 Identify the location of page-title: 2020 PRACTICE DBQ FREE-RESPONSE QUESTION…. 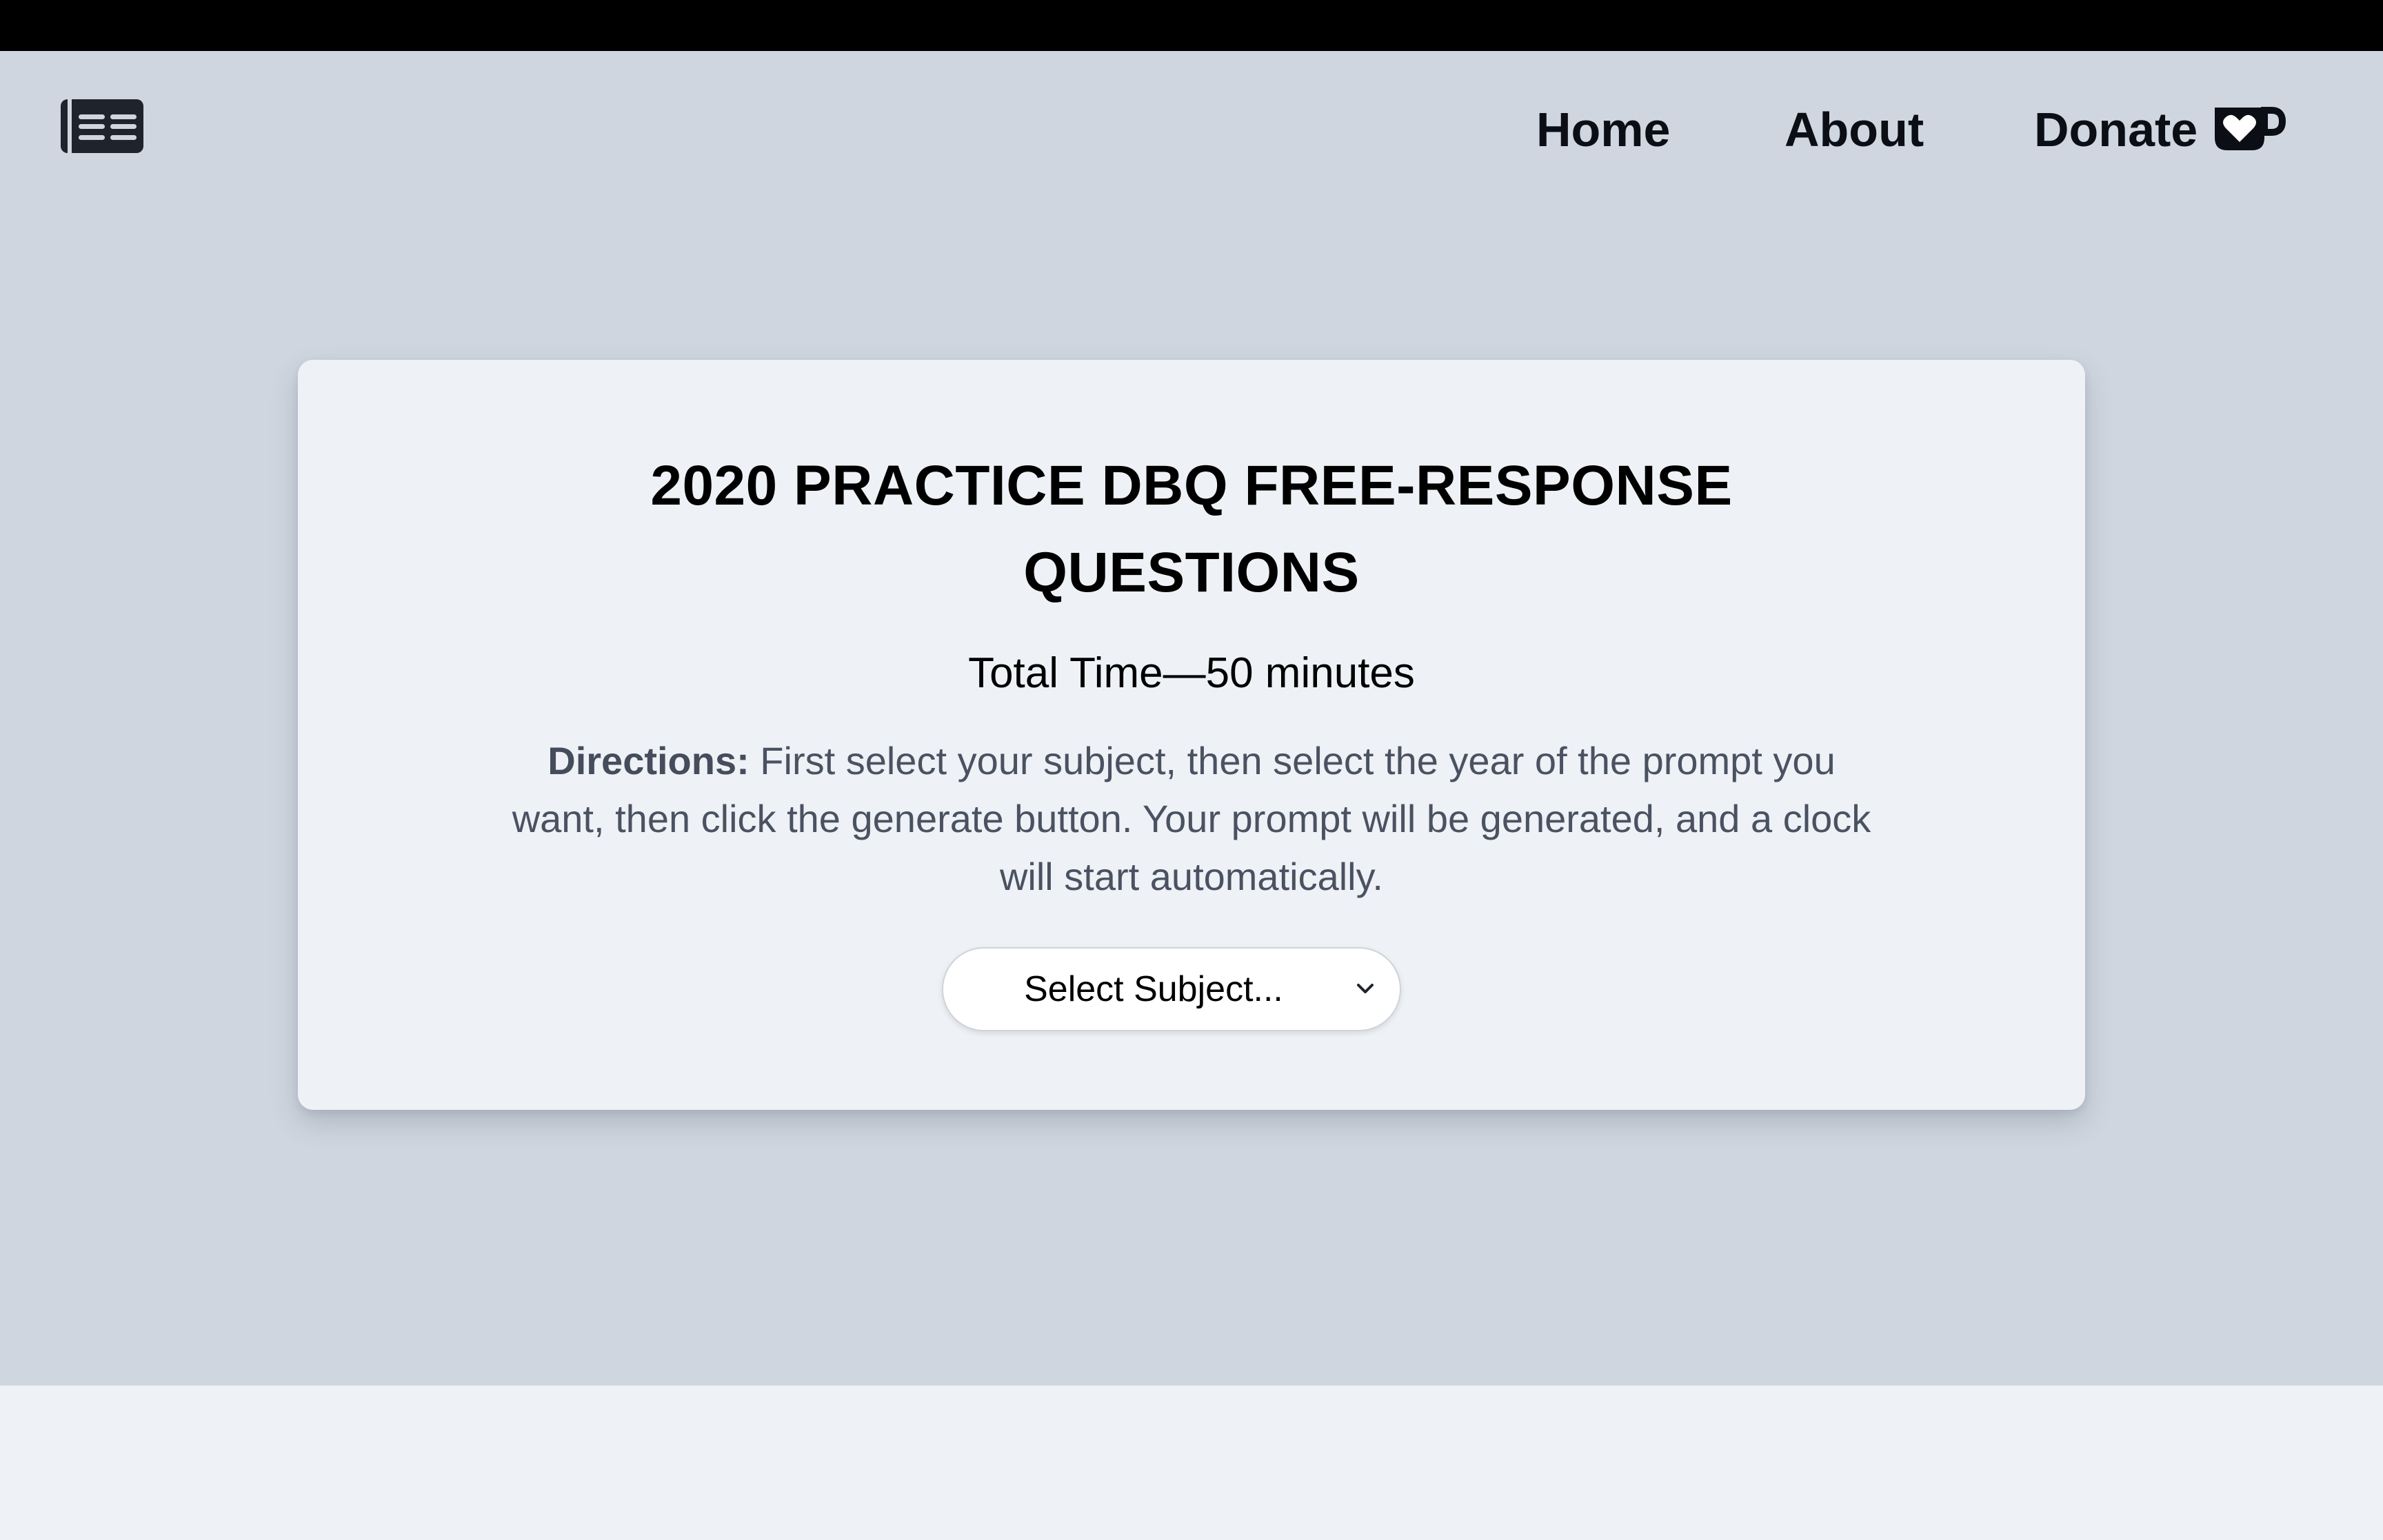
(1191, 530).